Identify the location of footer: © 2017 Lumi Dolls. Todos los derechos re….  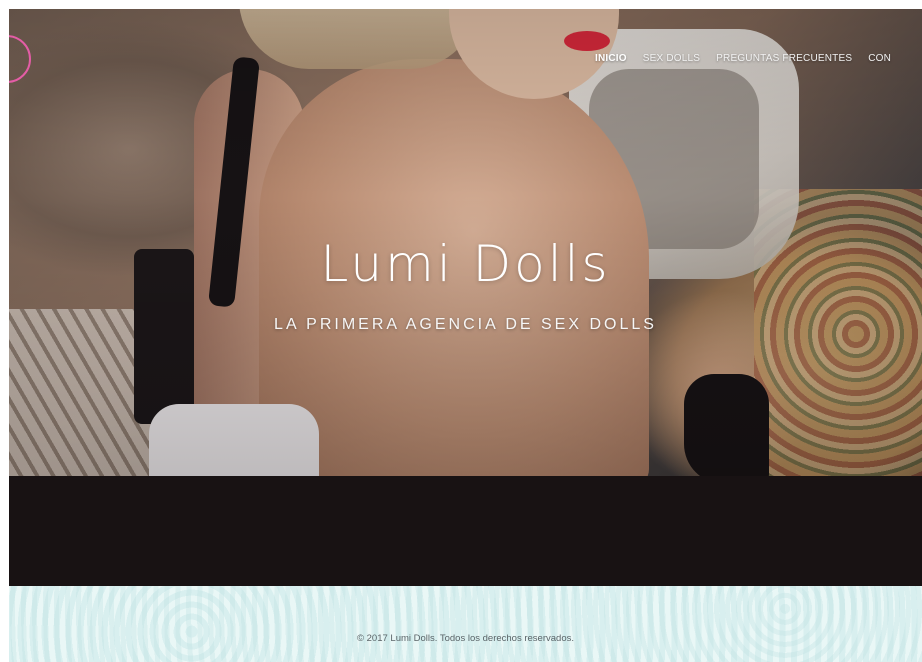
(465, 624).